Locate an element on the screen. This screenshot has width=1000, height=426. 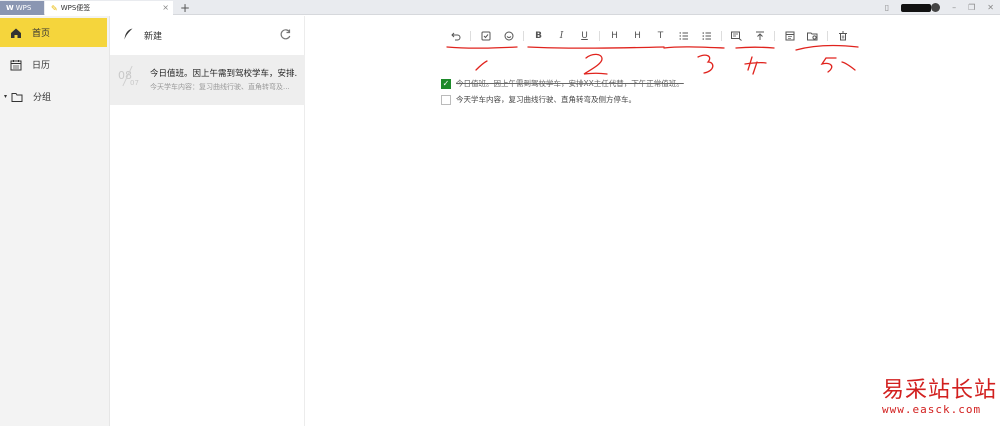
new-tab-button: + is located at coordinates (185, 7).